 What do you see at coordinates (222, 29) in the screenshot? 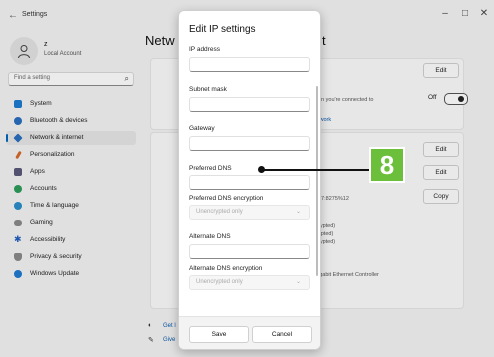
I see `dialog-title: Edit IP settings` at bounding box center [222, 29].